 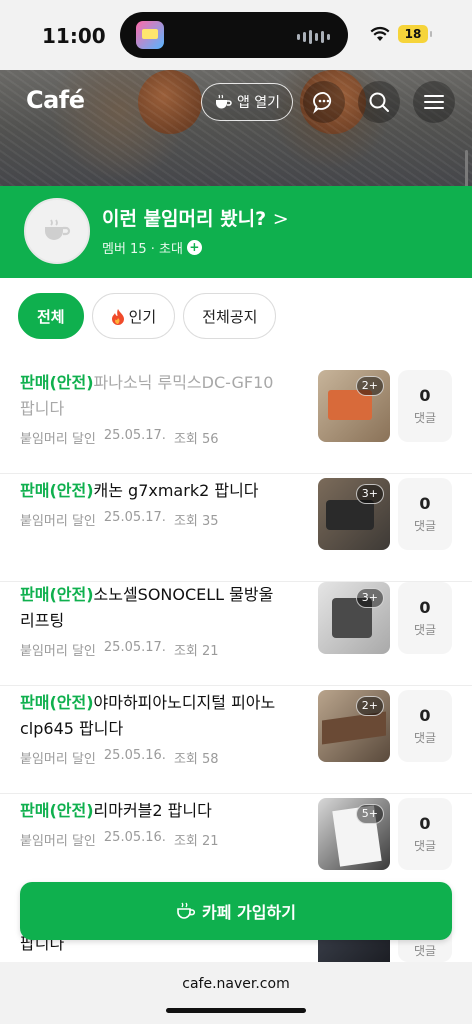 I want to click on post-title: 판매(안전)파나소닉 루믹스DC-GF10 팝니다, so click(x=162, y=396).